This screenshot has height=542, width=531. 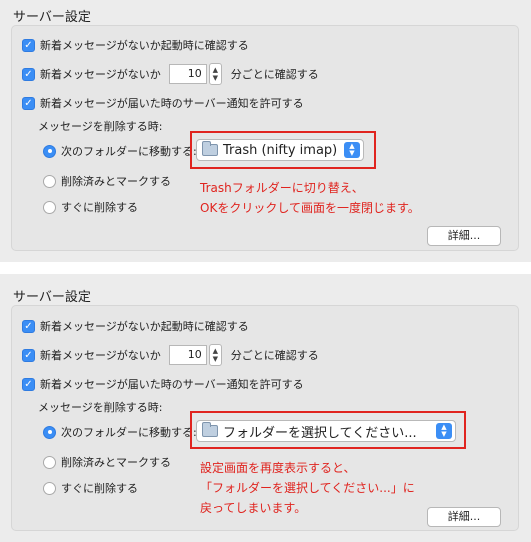 What do you see at coordinates (265, 268) in the screenshot?
I see `separator` at bounding box center [265, 268].